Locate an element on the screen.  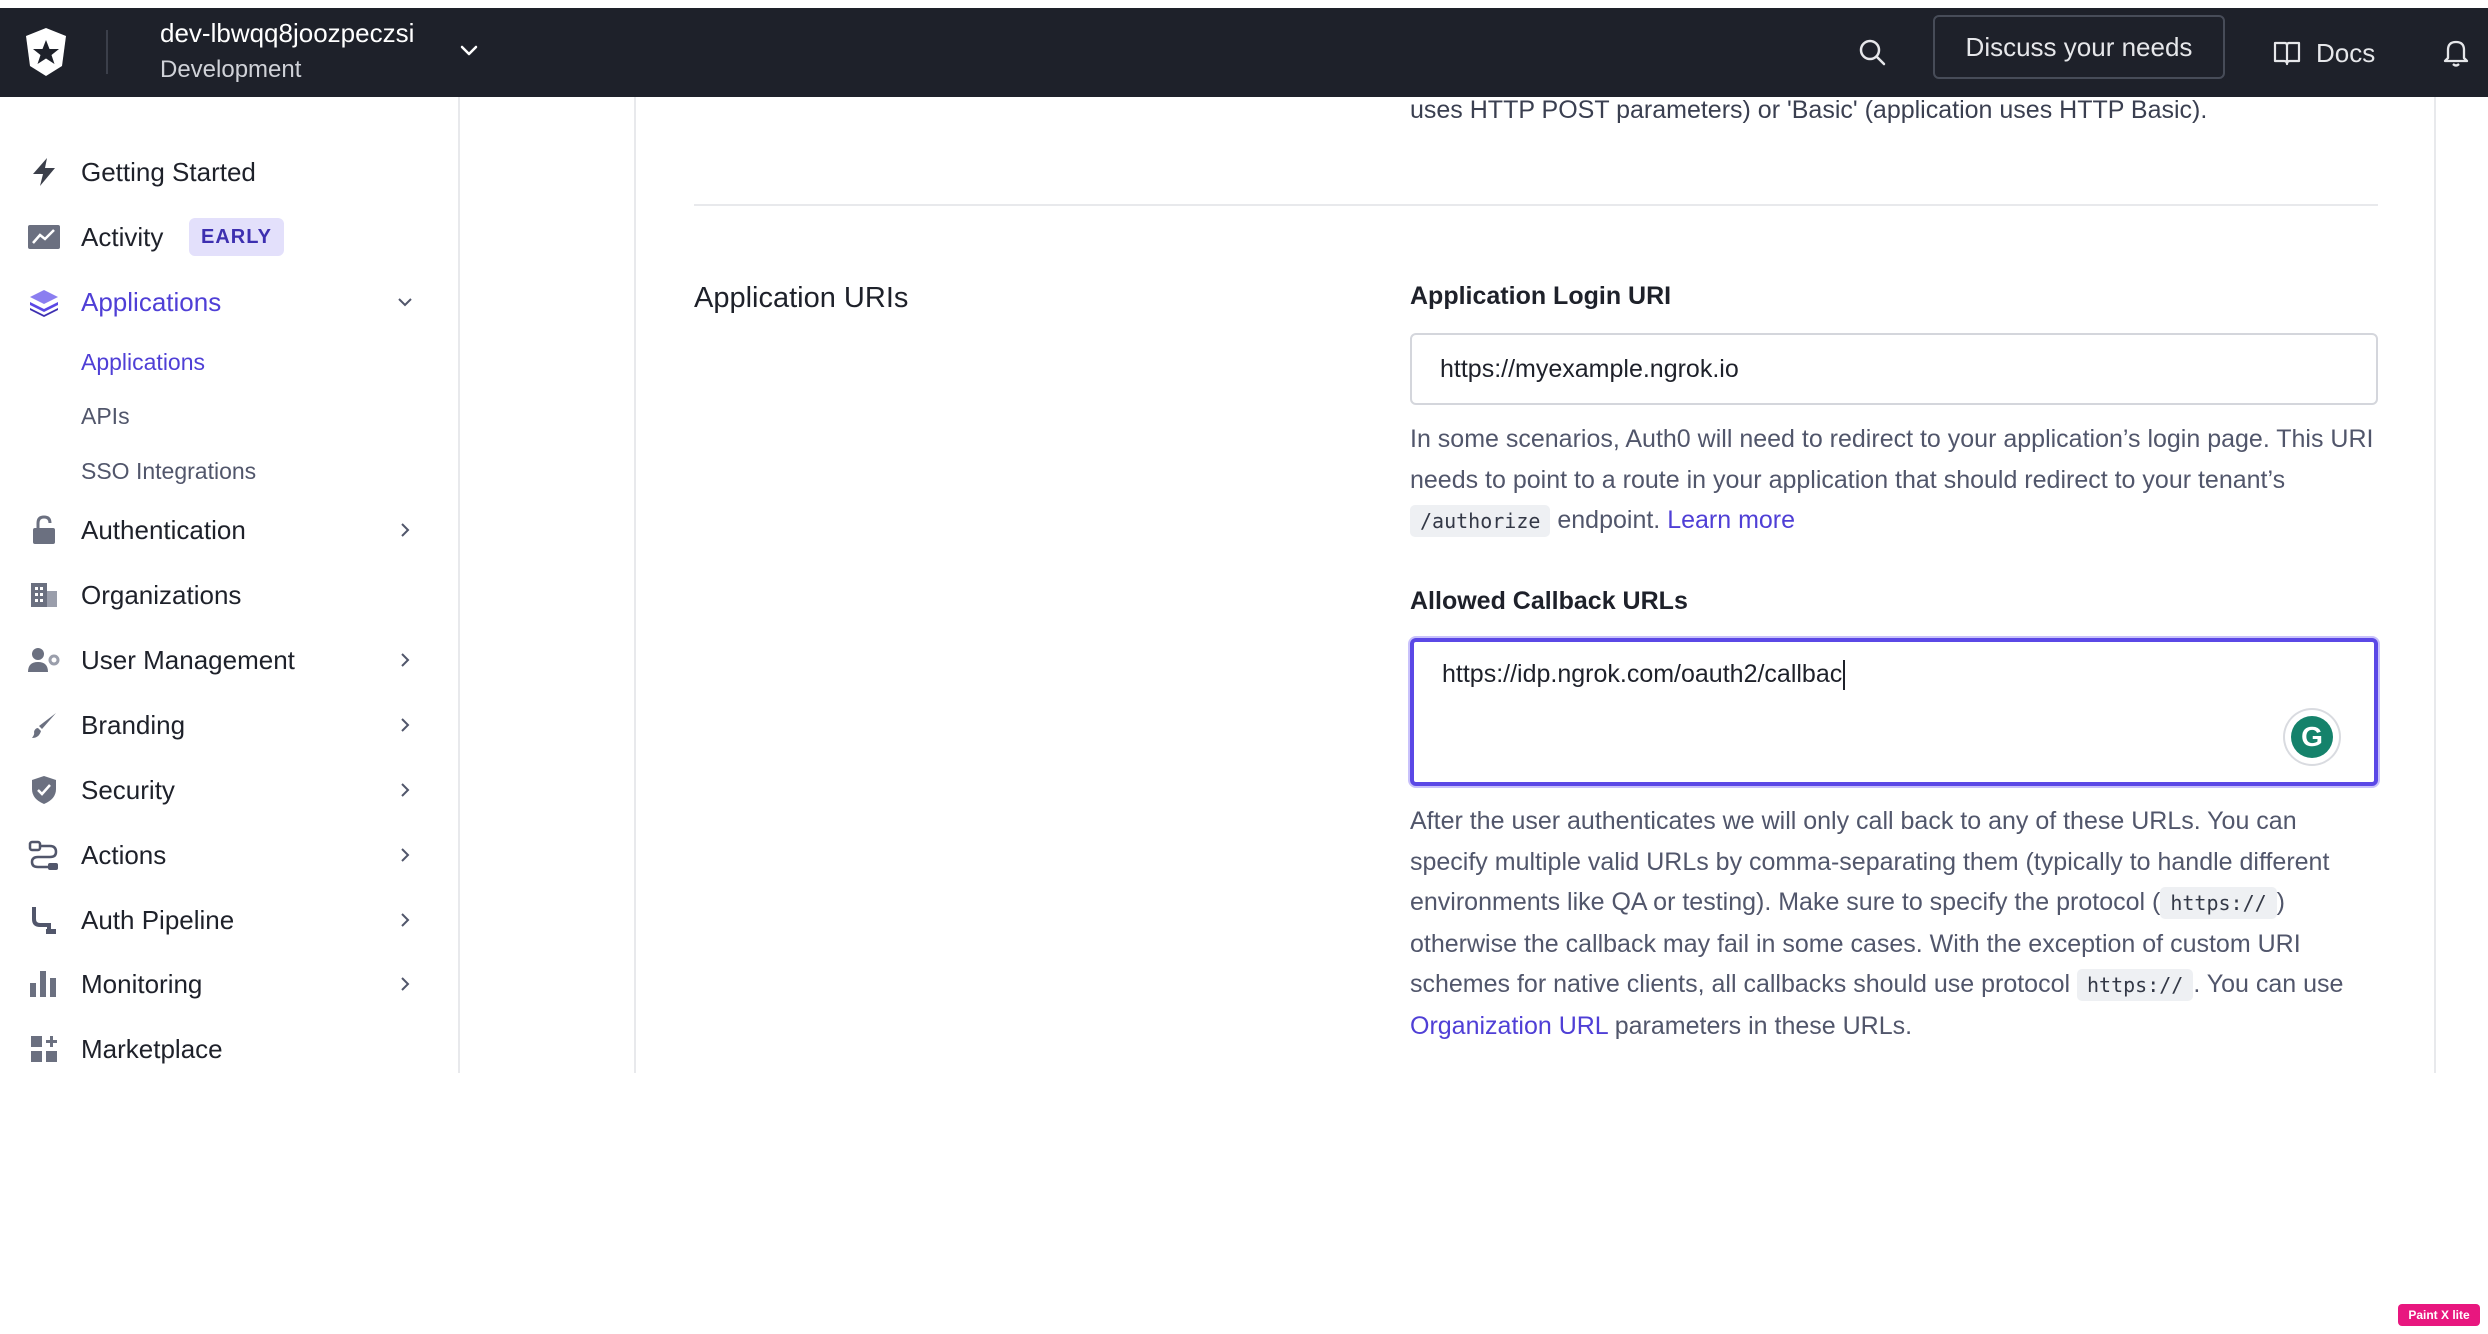
sidebar-item-label: Marketplace is located at coordinates (152, 1048).